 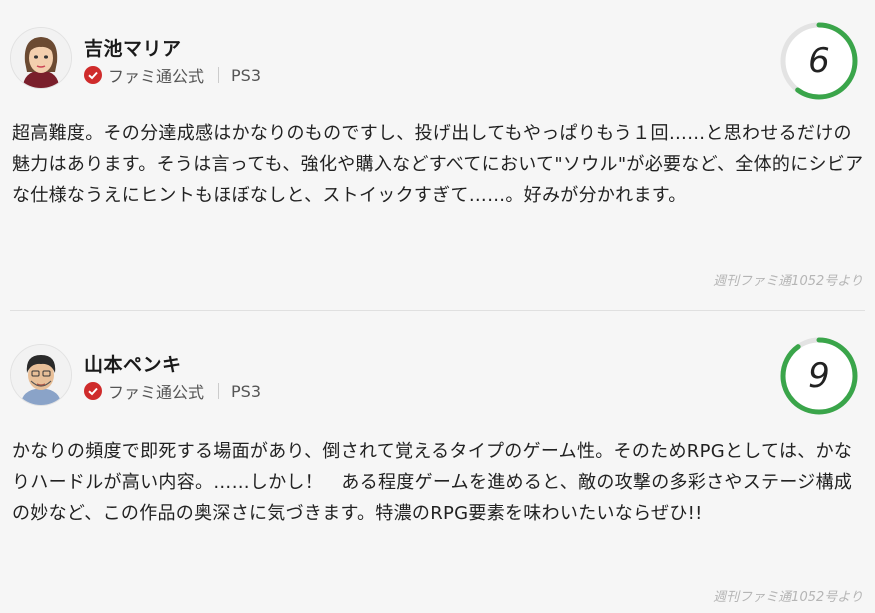 What do you see at coordinates (133, 363) in the screenshot?
I see `reviewer-name: 山本ペンキ` at bounding box center [133, 363].